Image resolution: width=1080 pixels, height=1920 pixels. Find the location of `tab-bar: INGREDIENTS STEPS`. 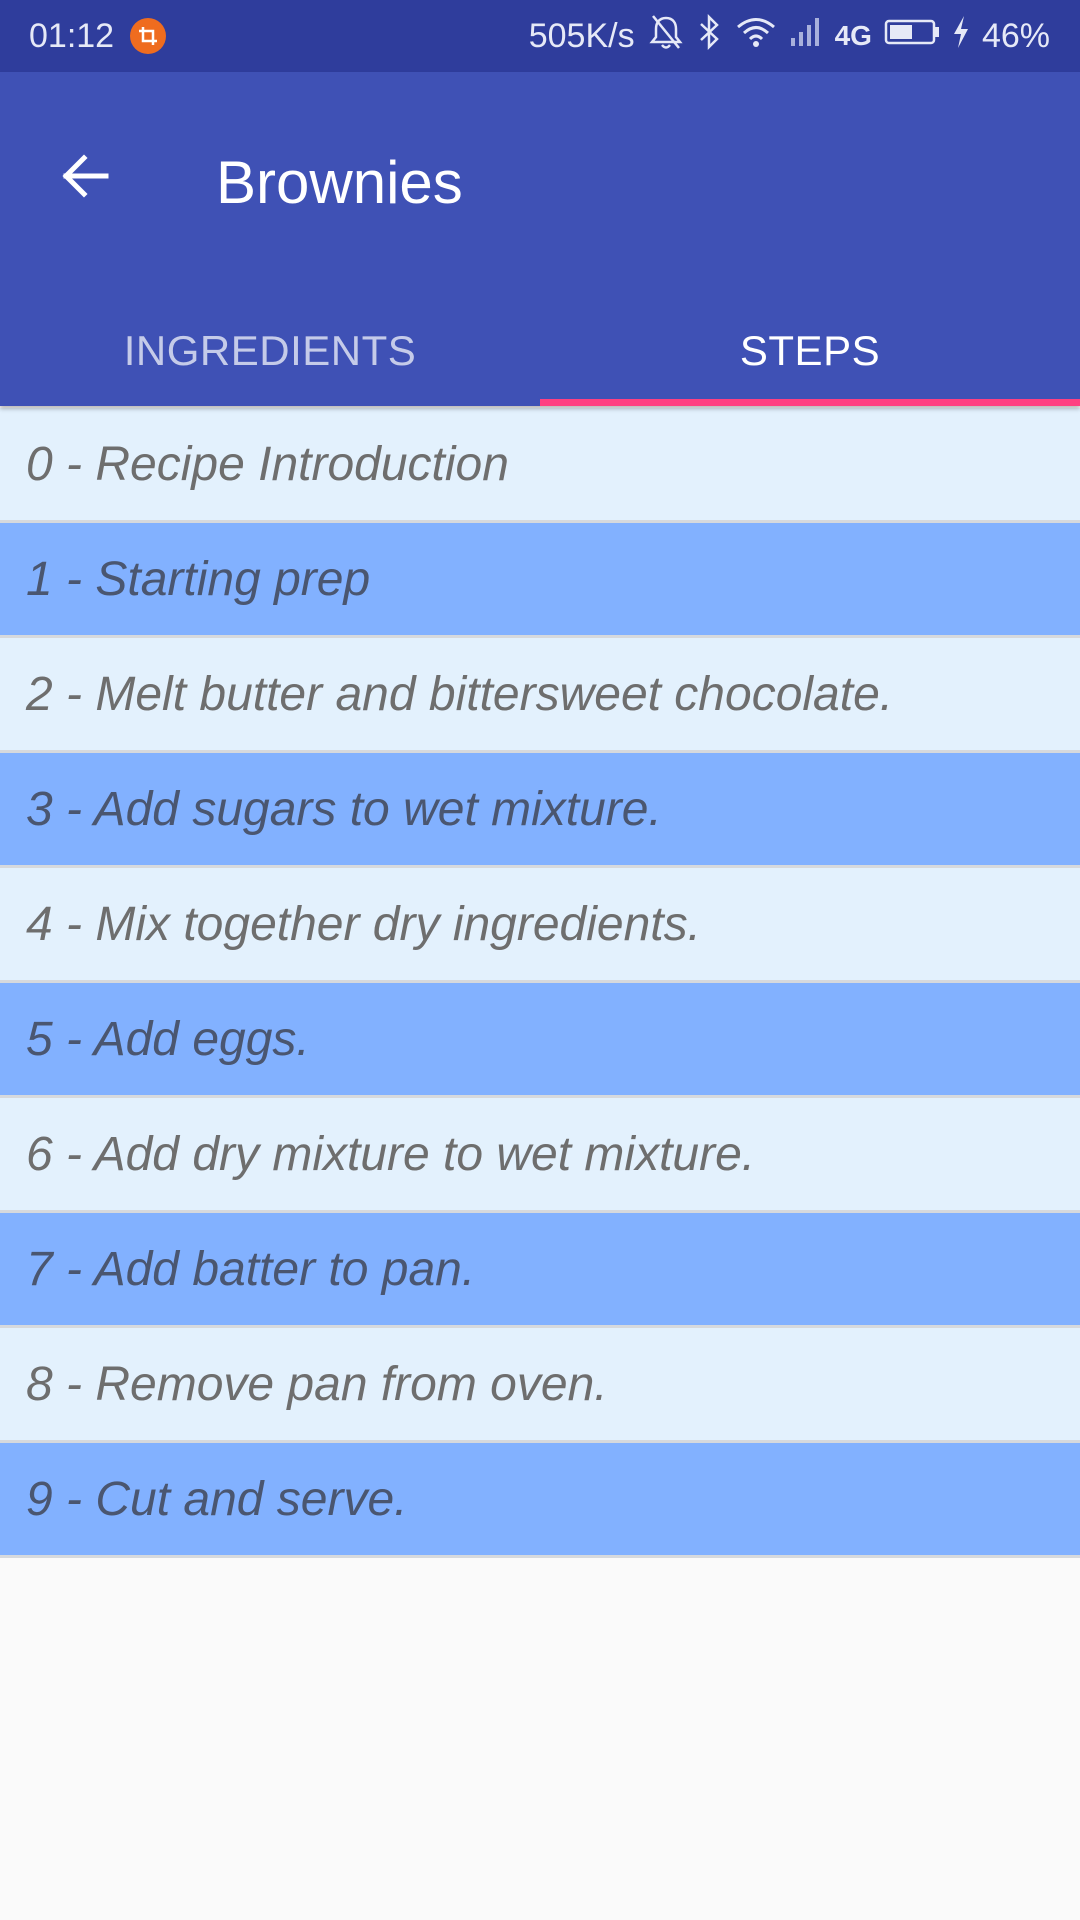

tab-bar: INGREDIENTS STEPS is located at coordinates (540, 351).